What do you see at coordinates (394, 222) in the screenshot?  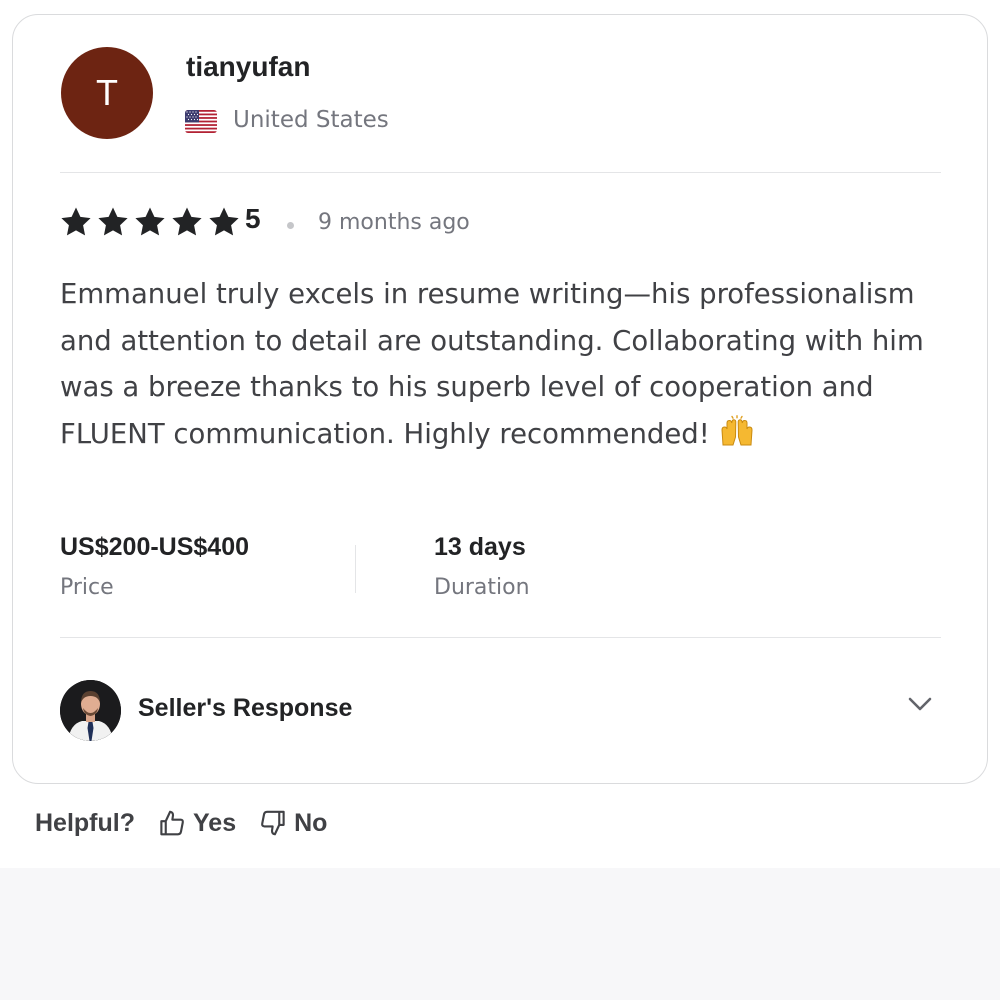 I see `review-time: 9 months ago` at bounding box center [394, 222].